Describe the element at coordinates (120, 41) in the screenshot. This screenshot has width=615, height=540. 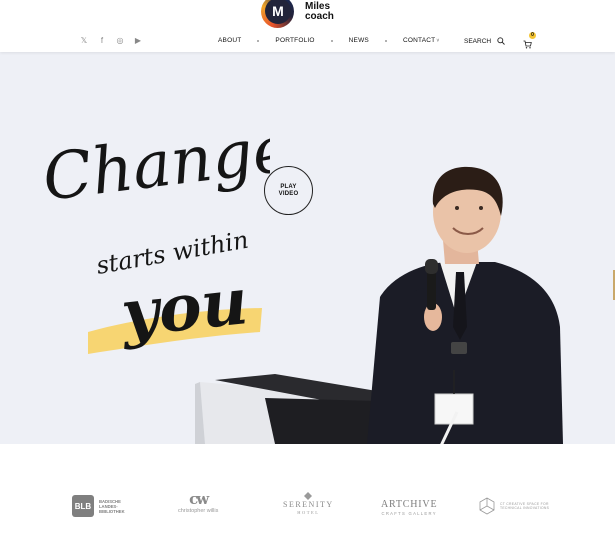
I see `instagram-icon: ◎` at that location.